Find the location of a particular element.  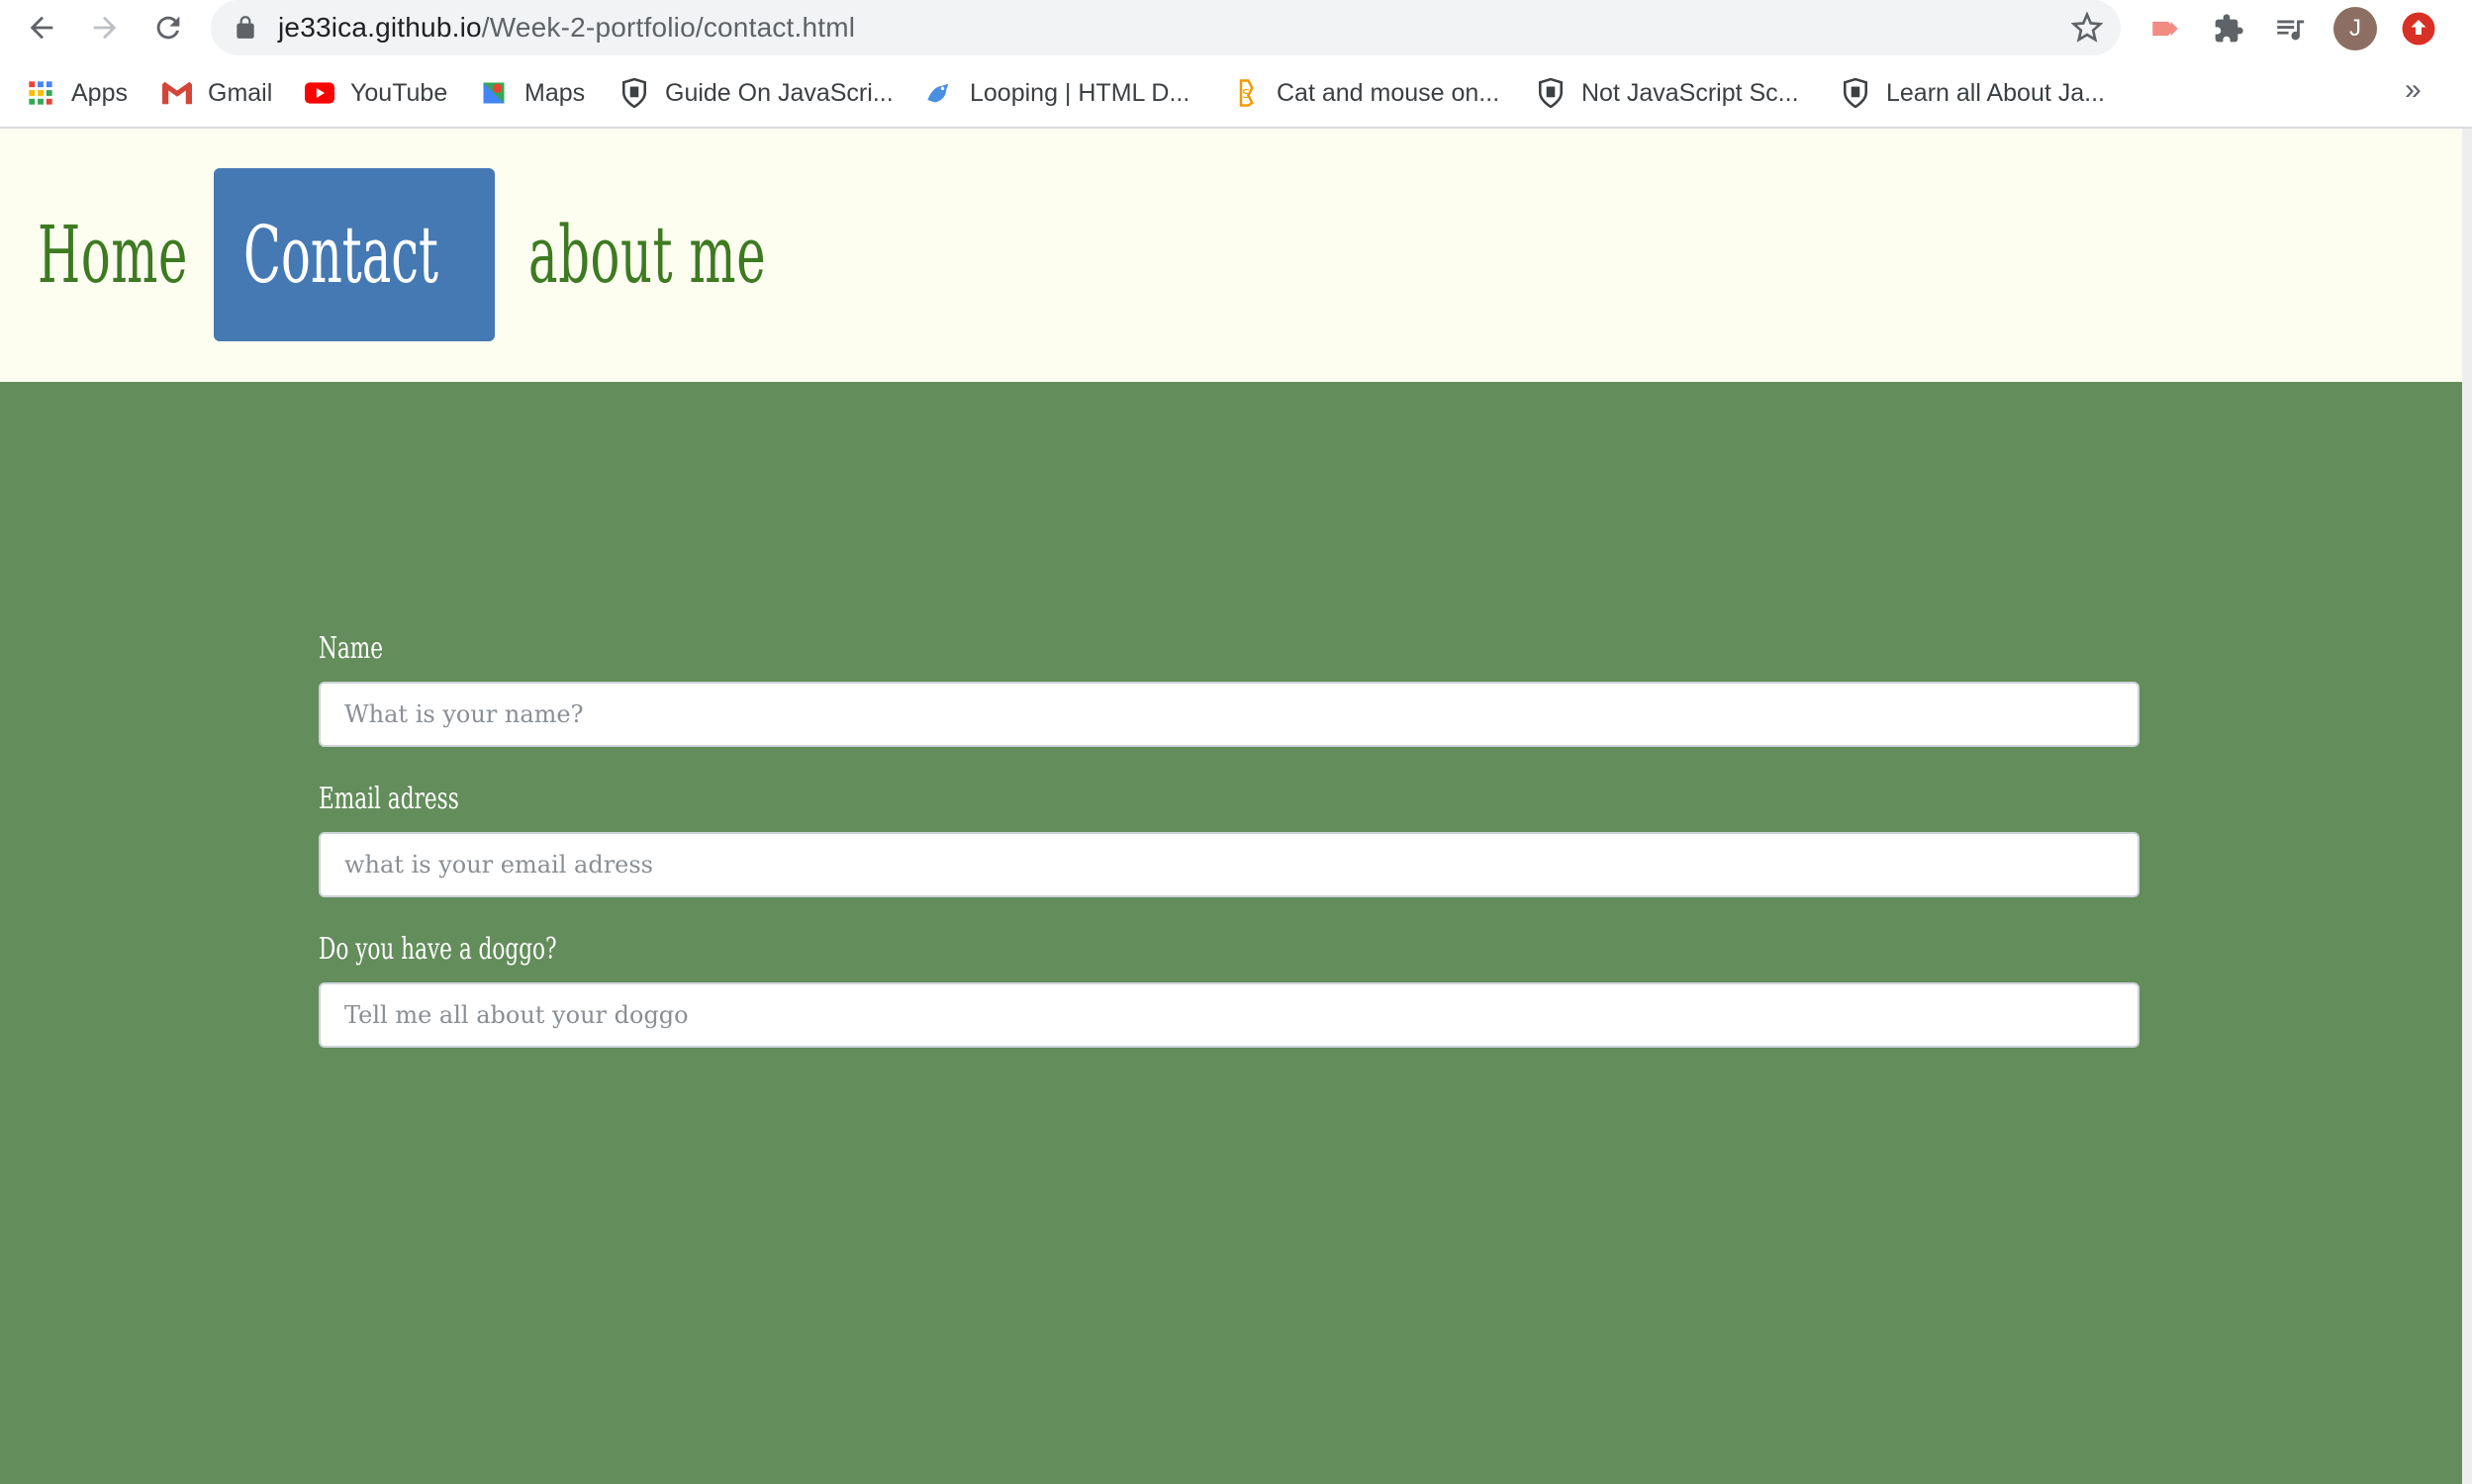

email-input is located at coordinates (1229, 864).